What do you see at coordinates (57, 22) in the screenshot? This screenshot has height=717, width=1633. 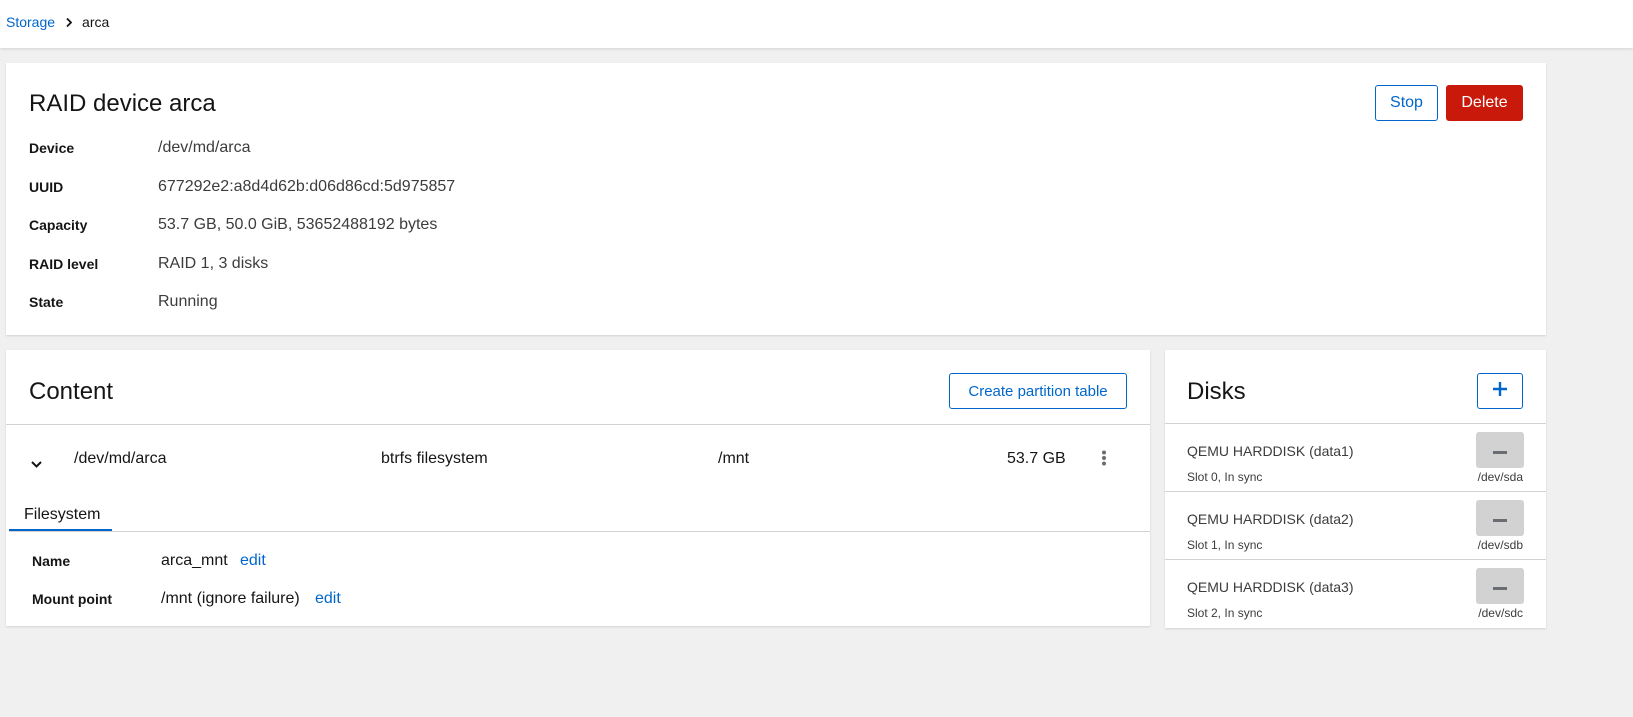 I see `breadcrumb: Storage arca` at bounding box center [57, 22].